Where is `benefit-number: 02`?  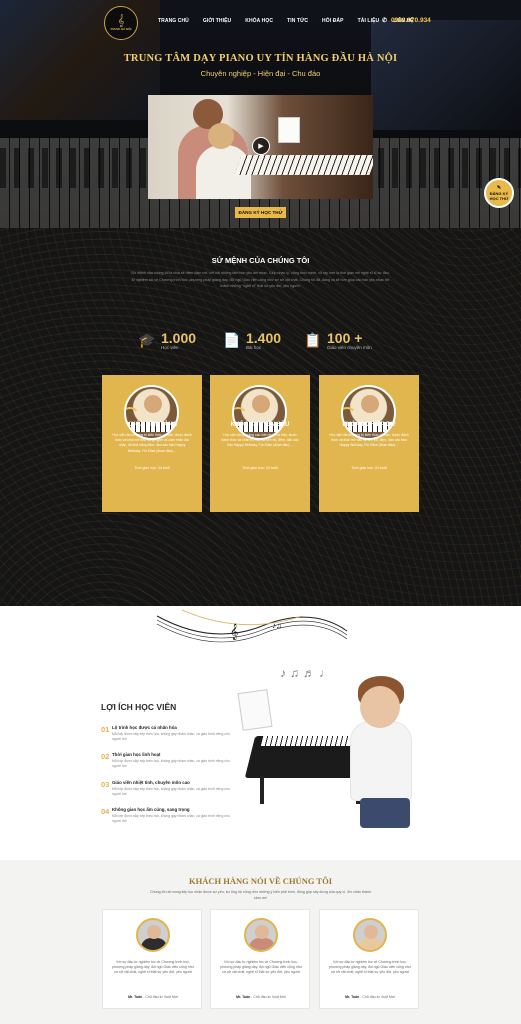 benefit-number: 02 is located at coordinates (105, 756).